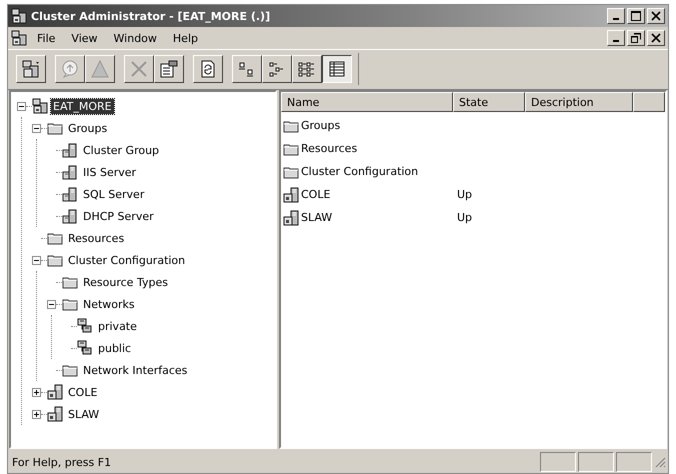 The image size is (676, 474). I want to click on column-header: Description, so click(579, 102).